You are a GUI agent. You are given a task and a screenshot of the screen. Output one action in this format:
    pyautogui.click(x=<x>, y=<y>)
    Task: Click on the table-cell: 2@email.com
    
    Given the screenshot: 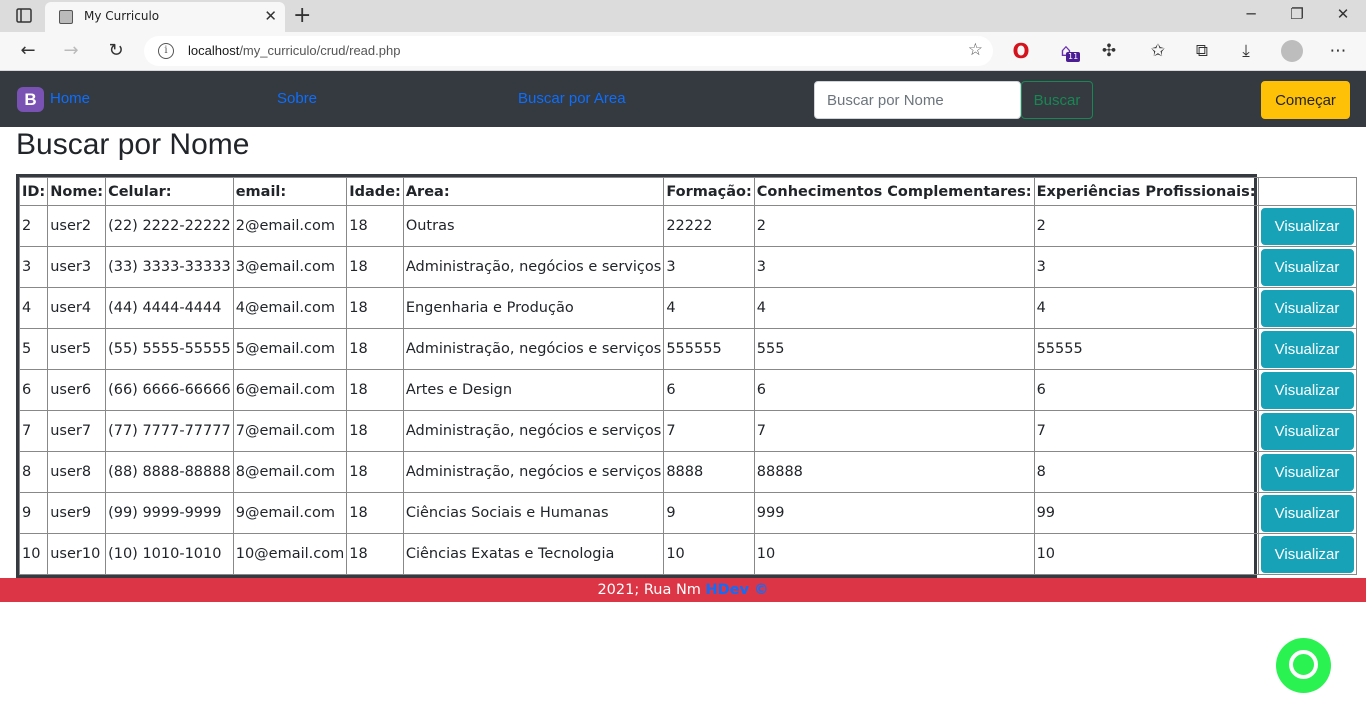 What is the action you would take?
    pyautogui.click(x=290, y=226)
    